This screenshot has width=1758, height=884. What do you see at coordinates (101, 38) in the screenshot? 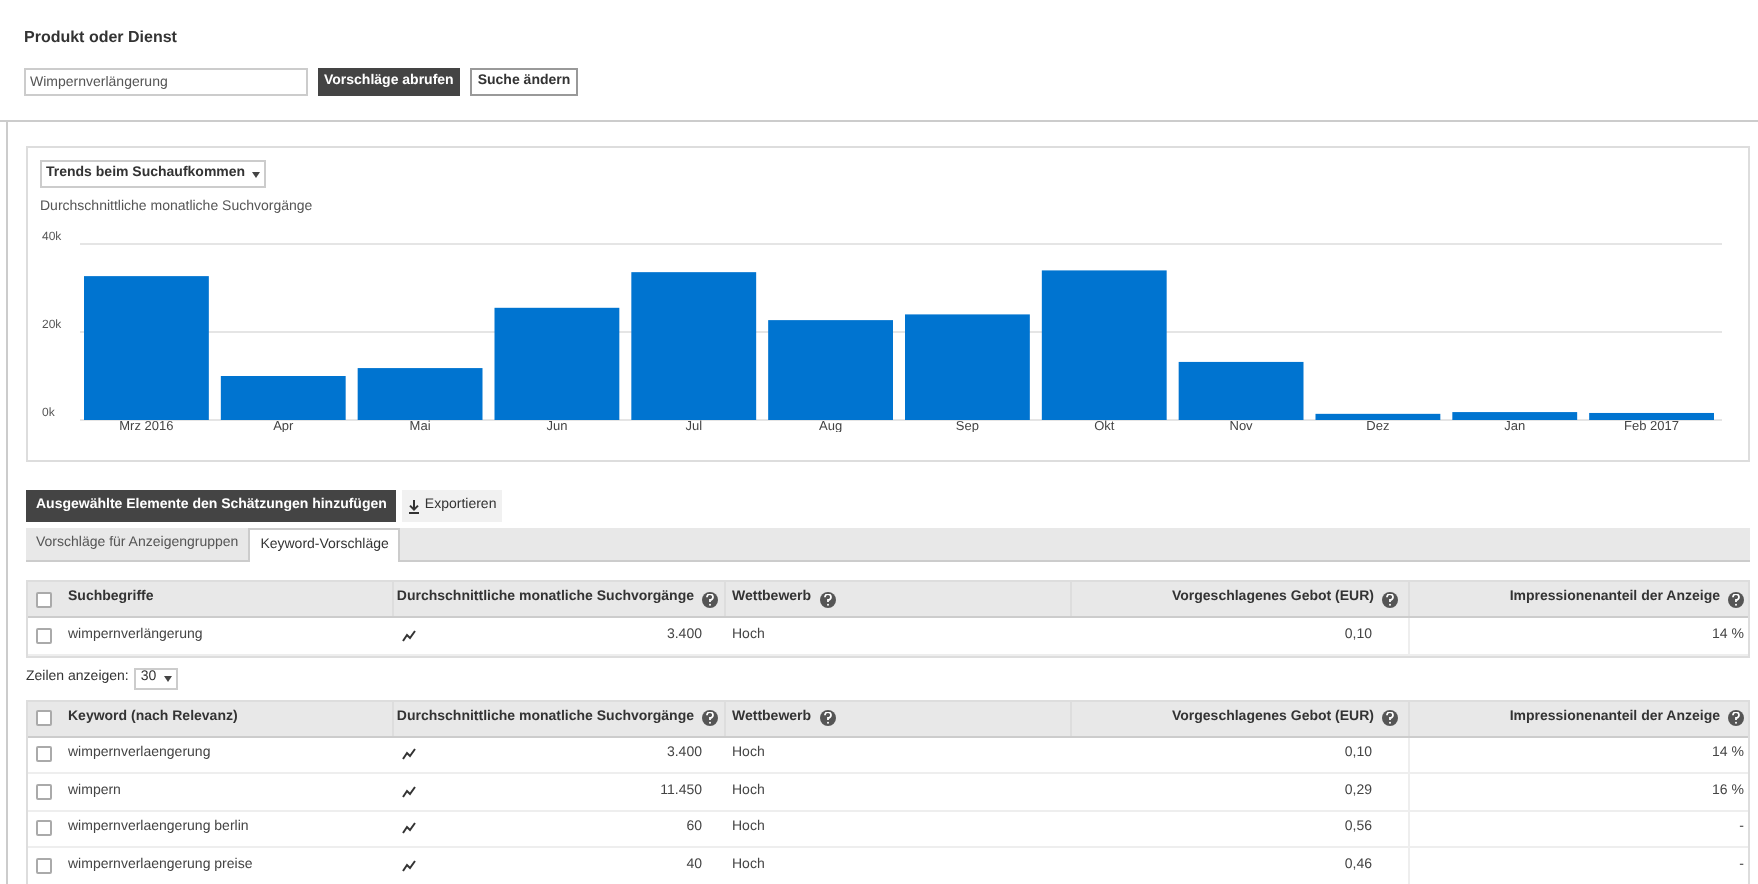
I see `section-title: Produkt oder Dienst` at bounding box center [101, 38].